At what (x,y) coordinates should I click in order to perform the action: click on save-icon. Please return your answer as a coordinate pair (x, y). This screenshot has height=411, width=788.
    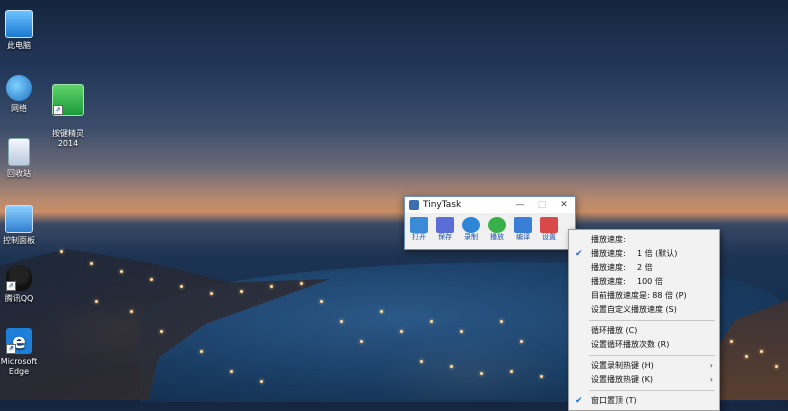
    Looking at the image, I should click on (445, 225).